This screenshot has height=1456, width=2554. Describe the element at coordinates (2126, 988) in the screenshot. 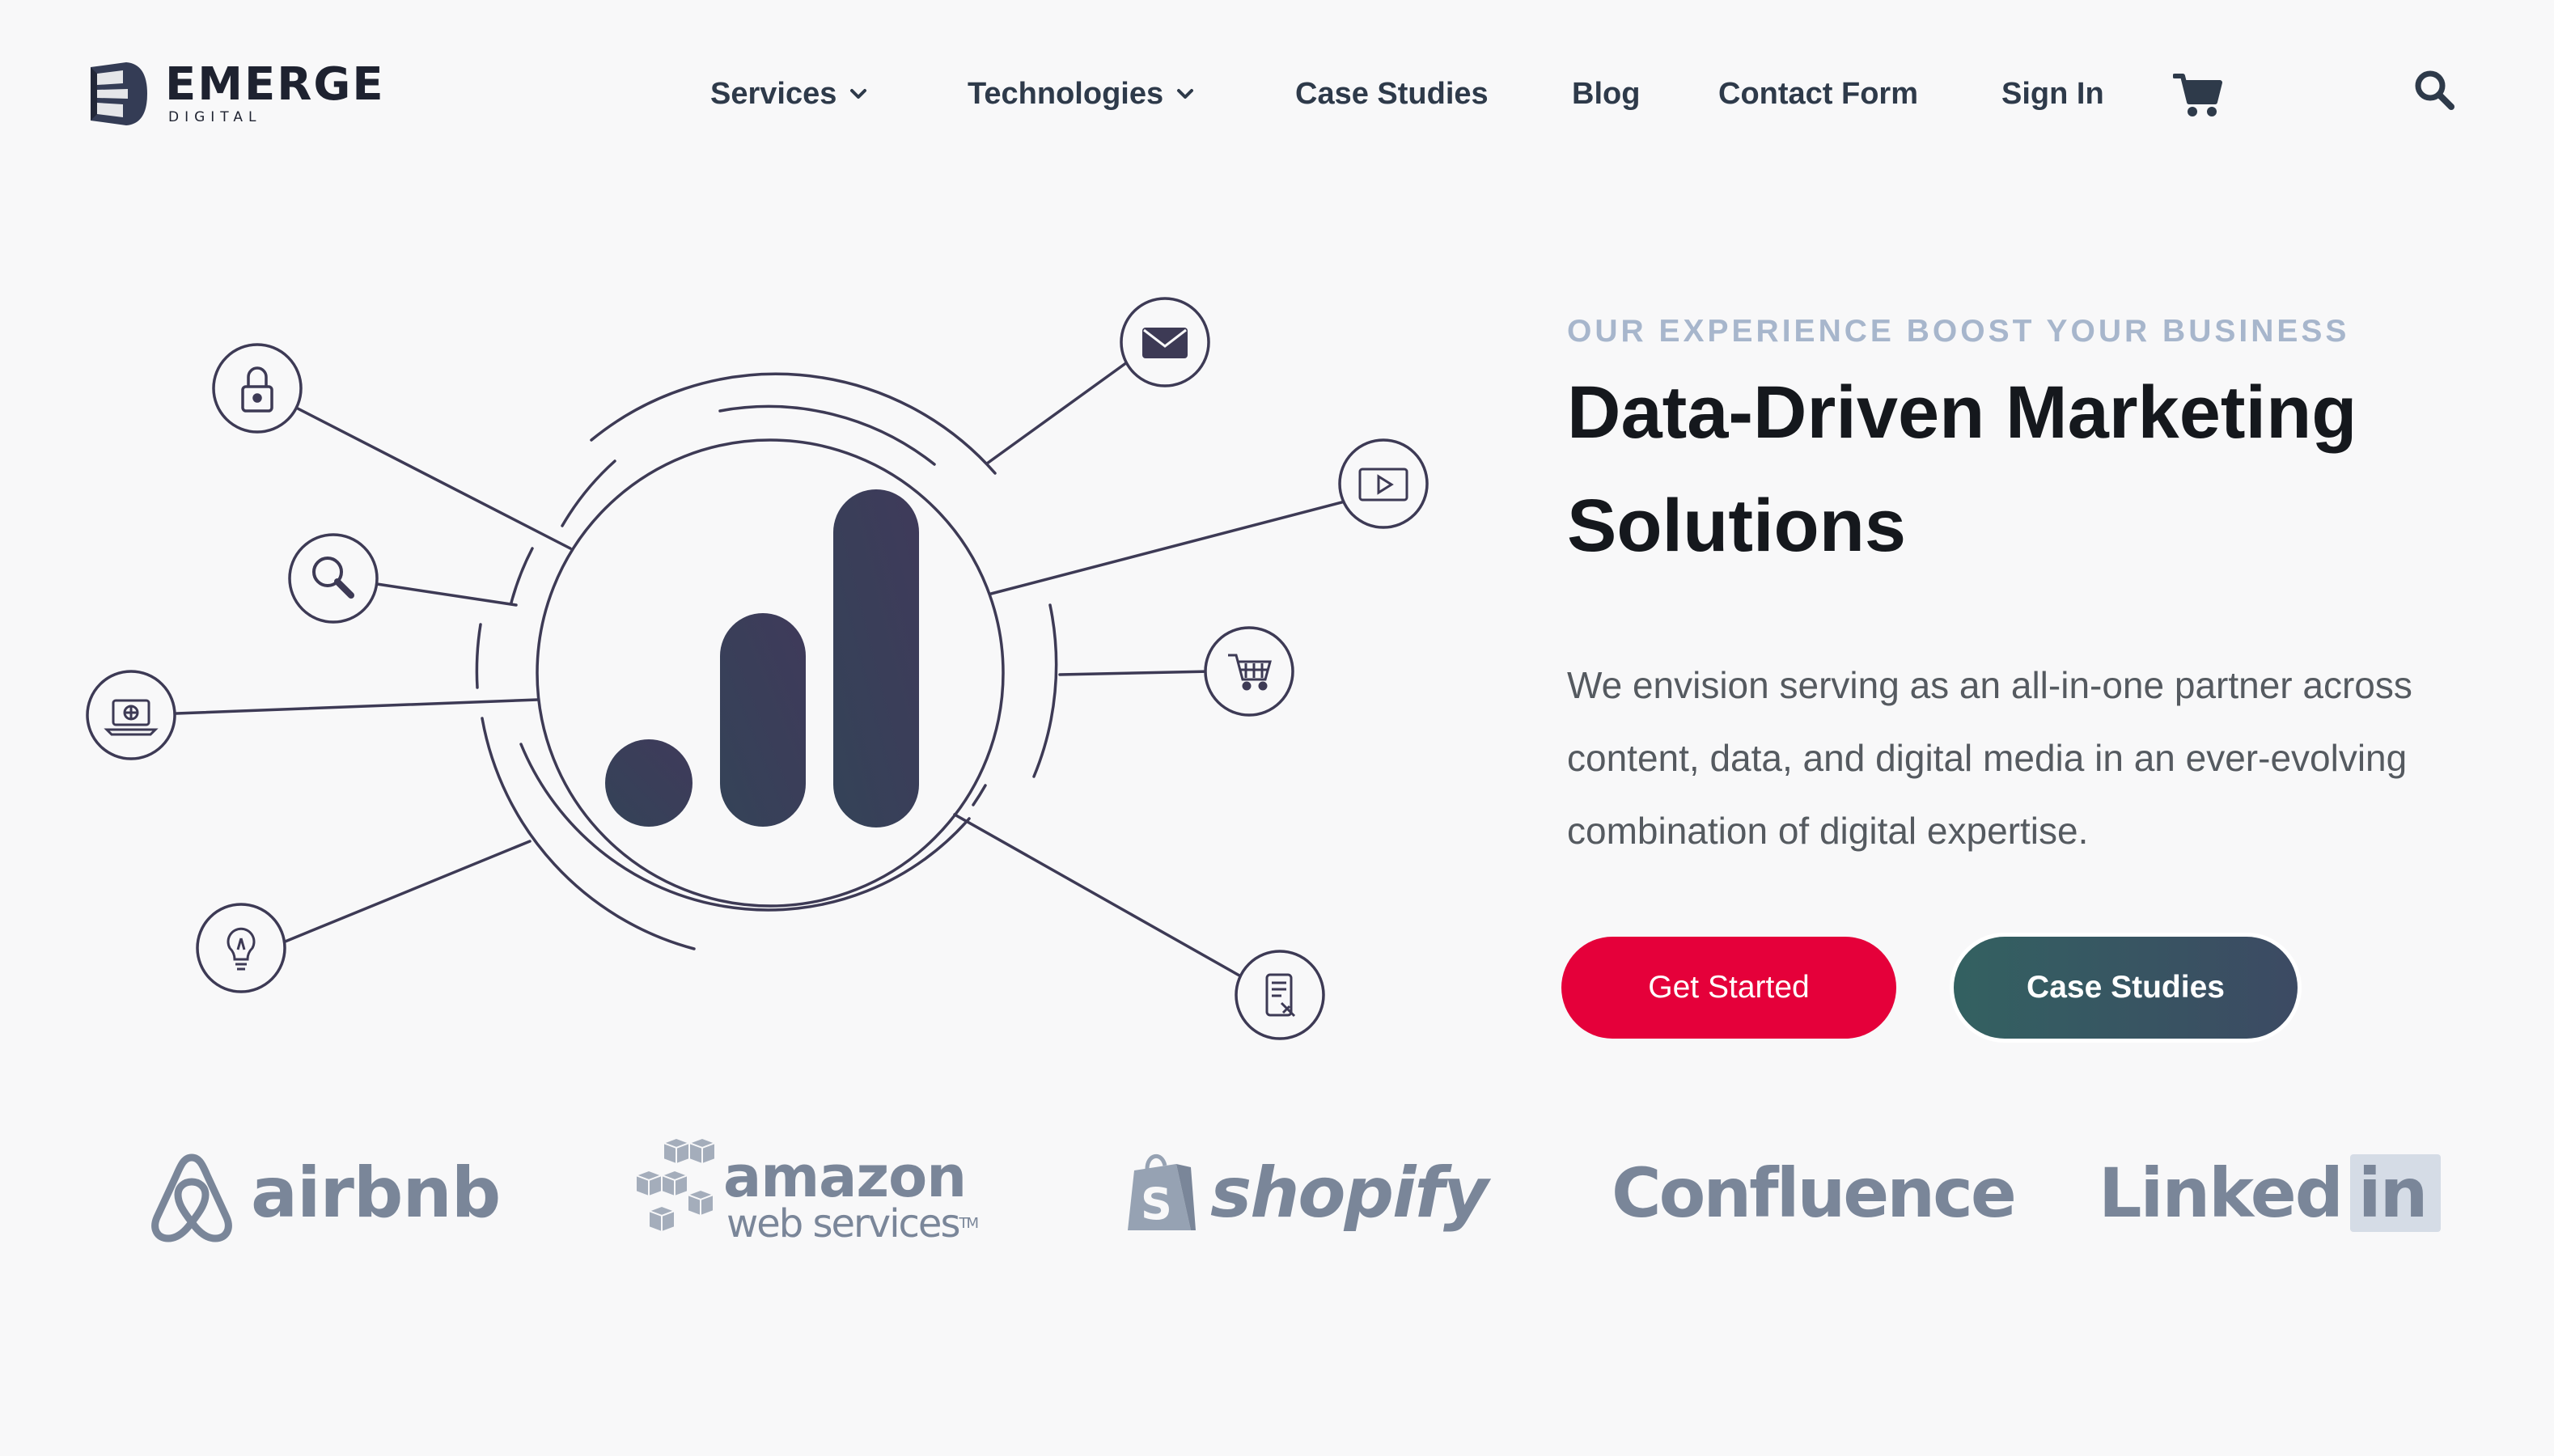

I see `case-studies-button: Case Studies` at that location.